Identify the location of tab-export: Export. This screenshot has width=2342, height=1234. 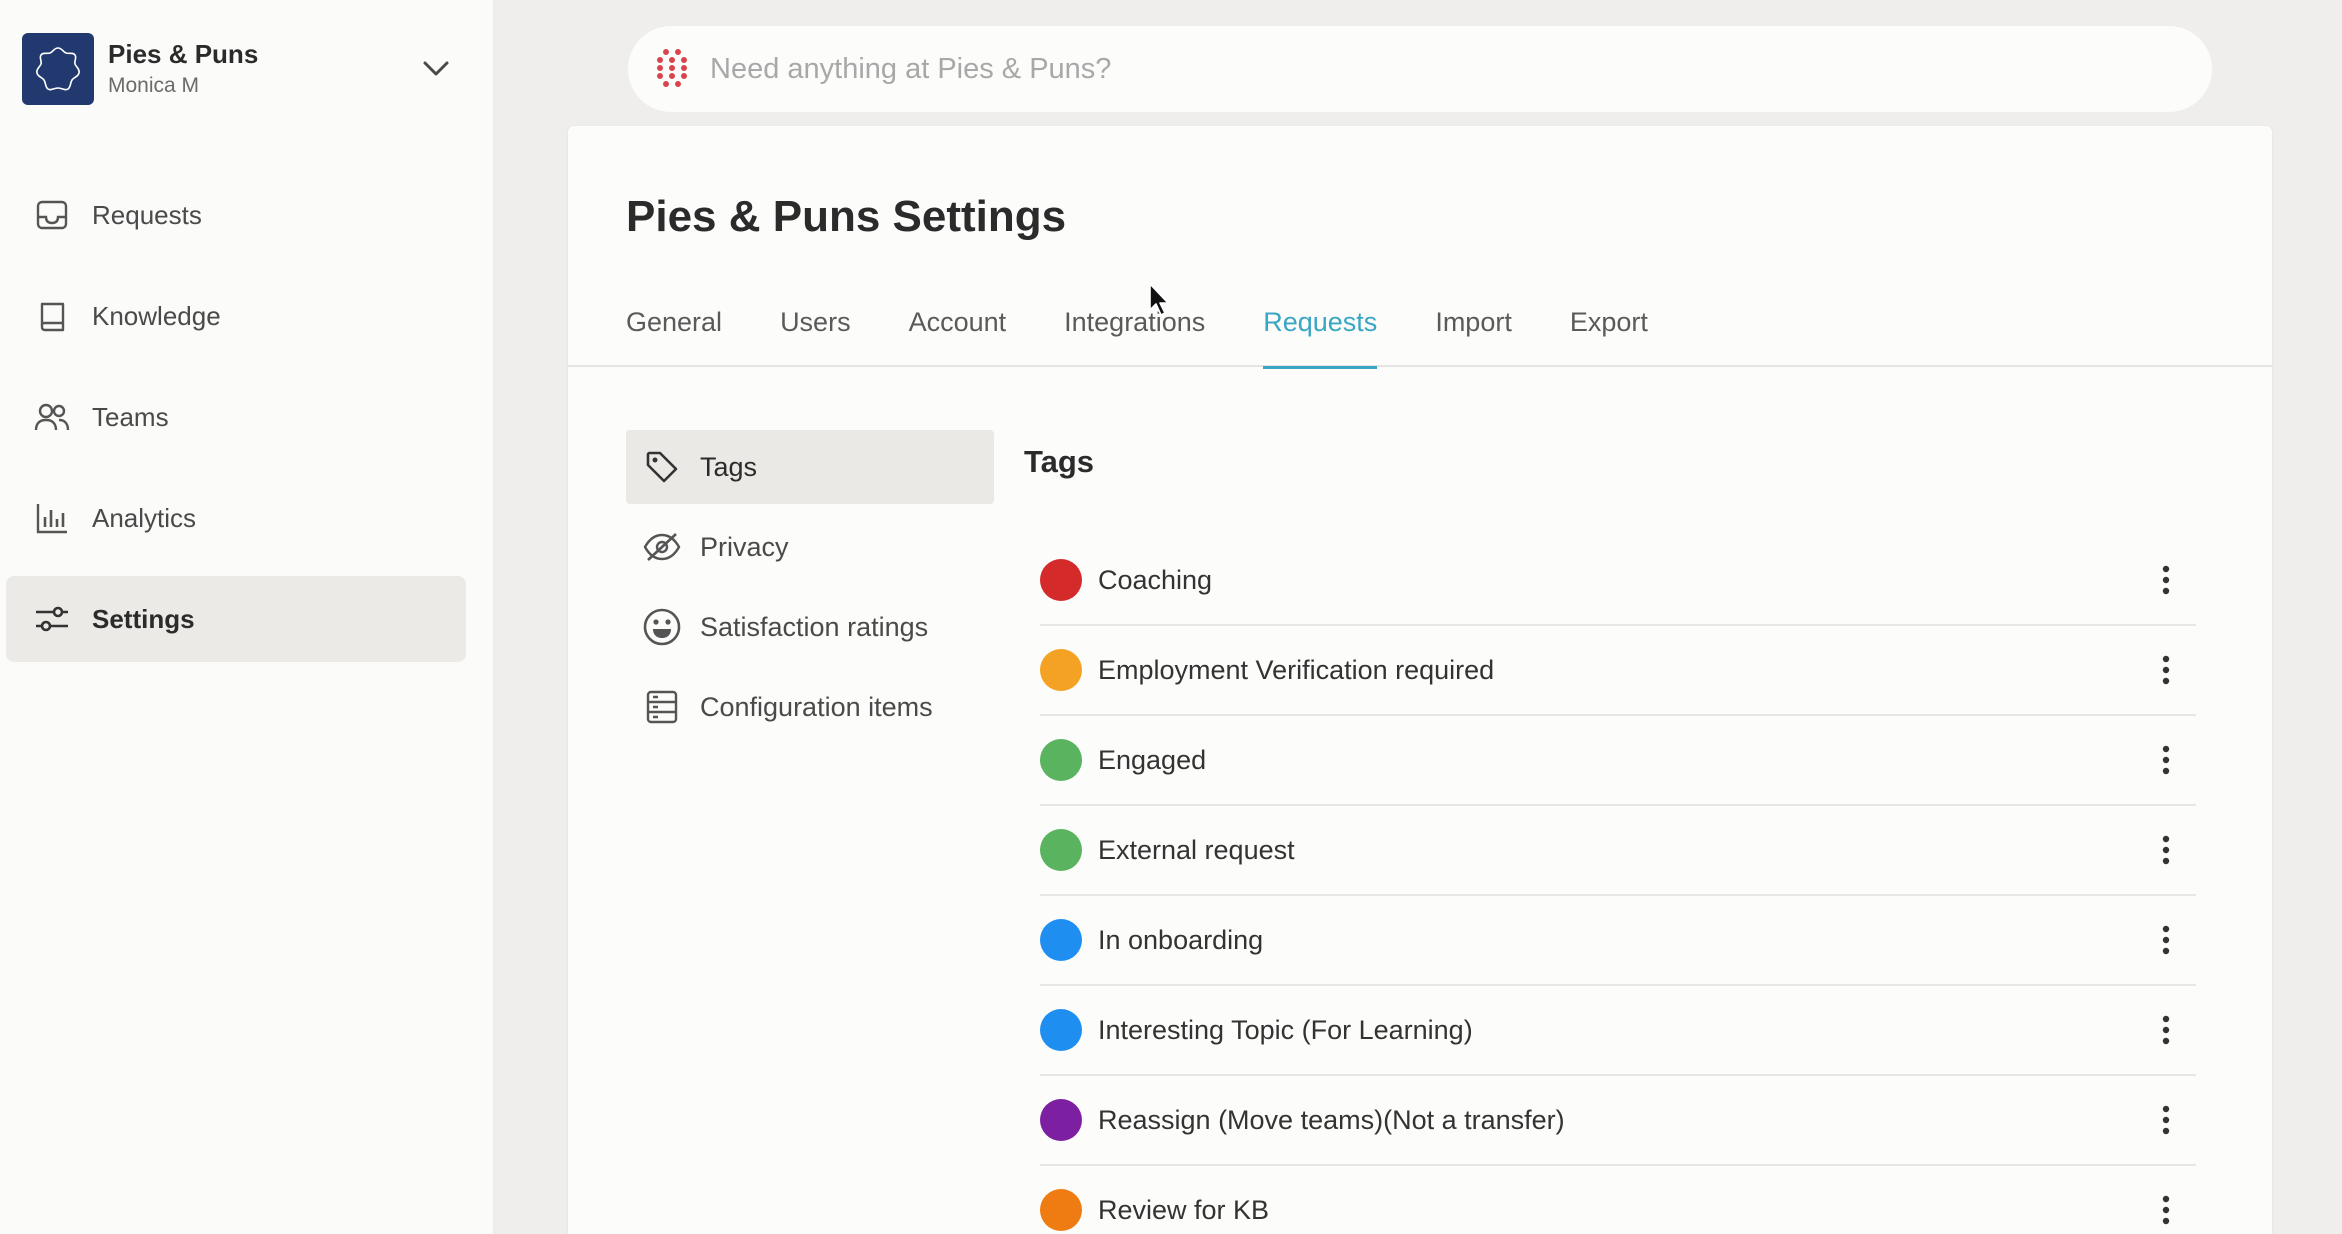
(1609, 334).